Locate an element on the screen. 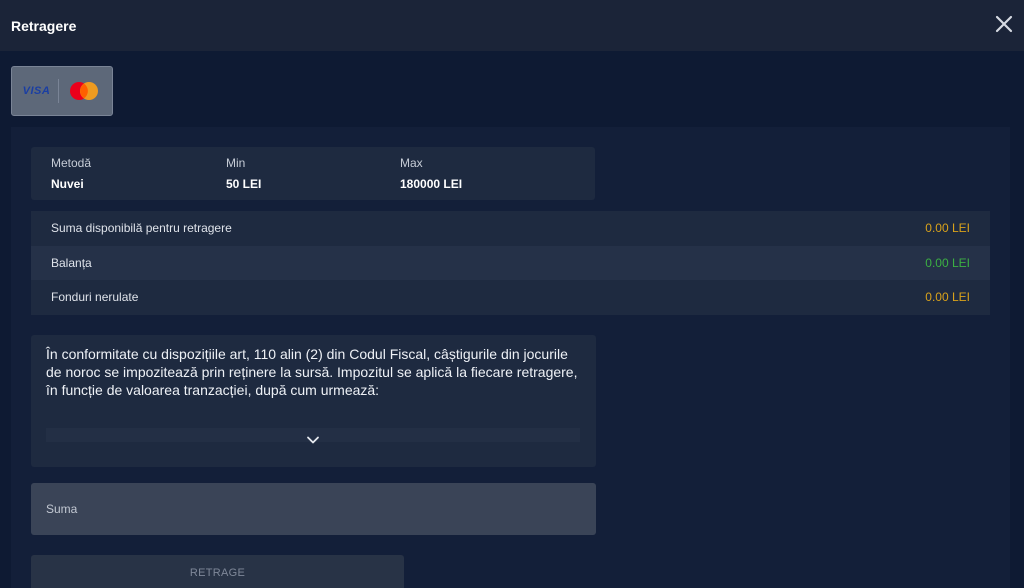  close-icon is located at coordinates (1004, 24).